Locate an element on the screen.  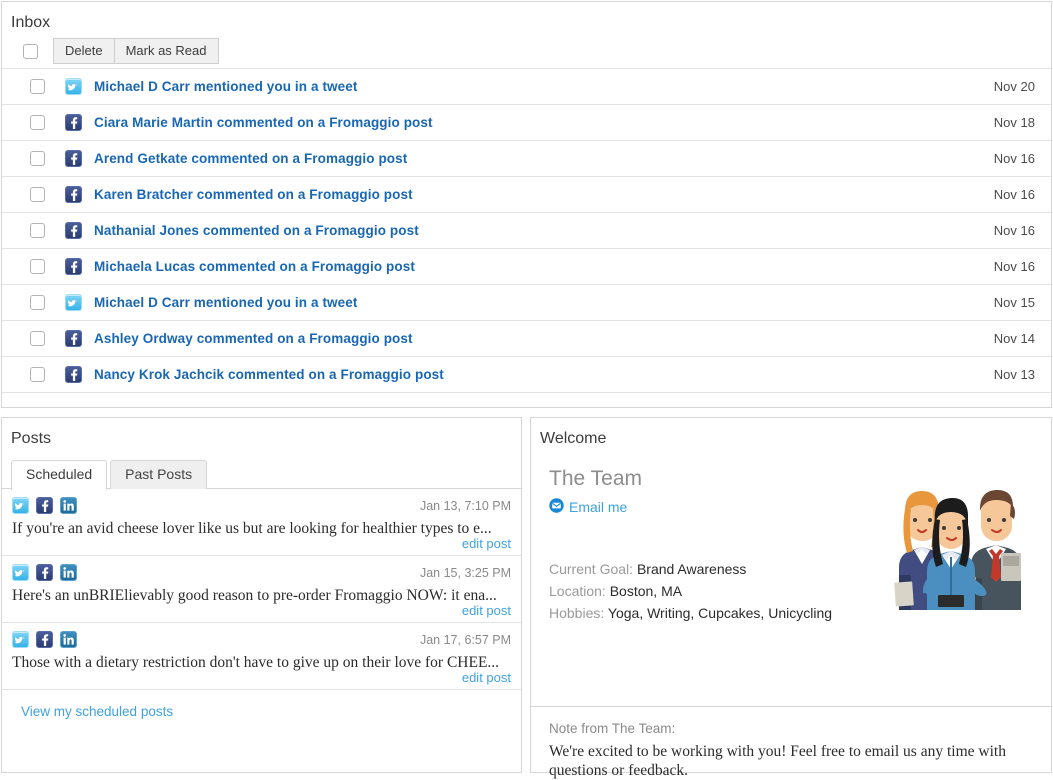
post-date: Jan 15, 3:25 PM is located at coordinates (465, 572).